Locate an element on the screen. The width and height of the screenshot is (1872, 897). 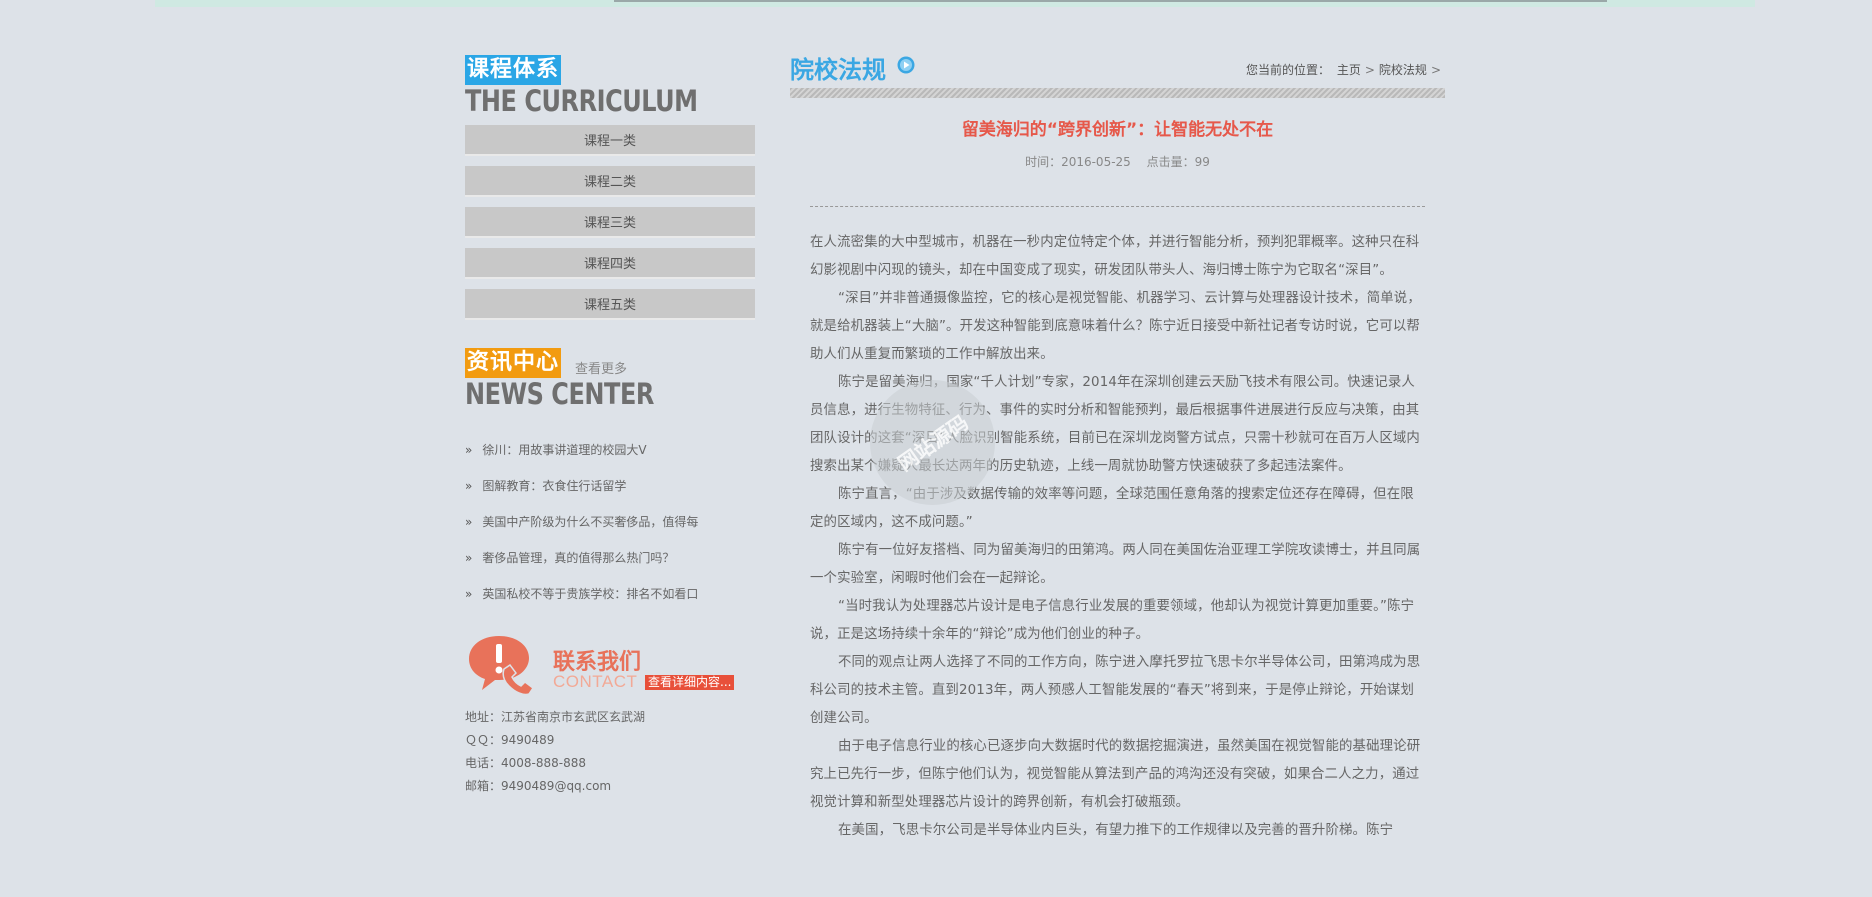
course-list: 课程一类 课程二类 课程三类 课程四类 课程五类 is located at coordinates (610, 222).